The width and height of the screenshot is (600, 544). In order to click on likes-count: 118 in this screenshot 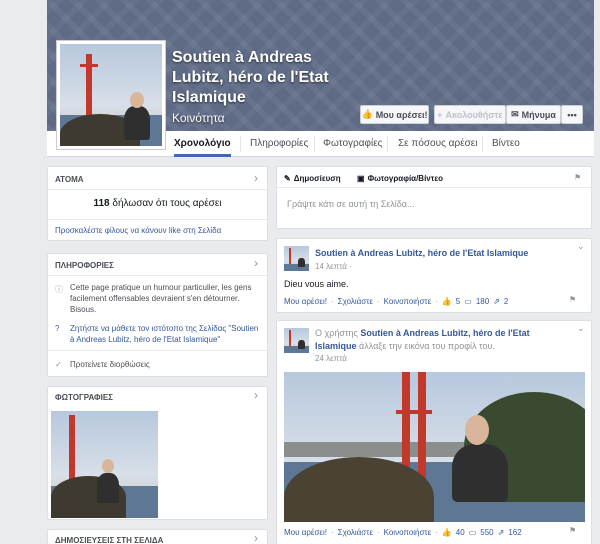, I will do `click(101, 203)`.